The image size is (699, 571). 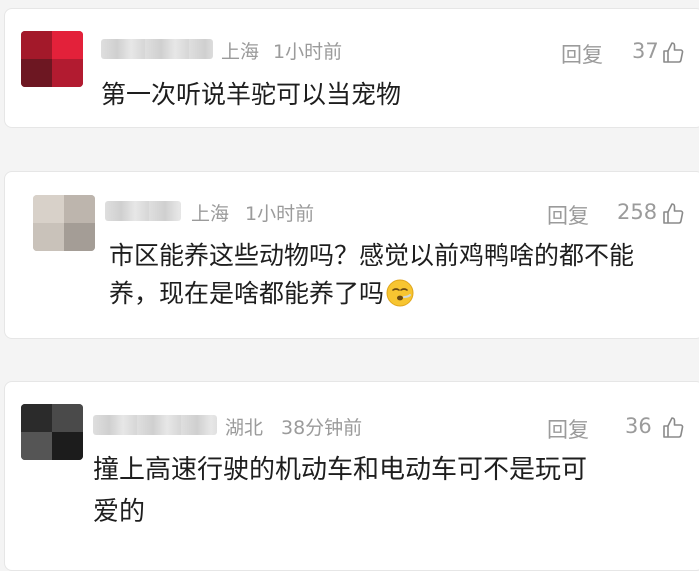 I want to click on comment-time: 38分钟前, so click(x=322, y=428).